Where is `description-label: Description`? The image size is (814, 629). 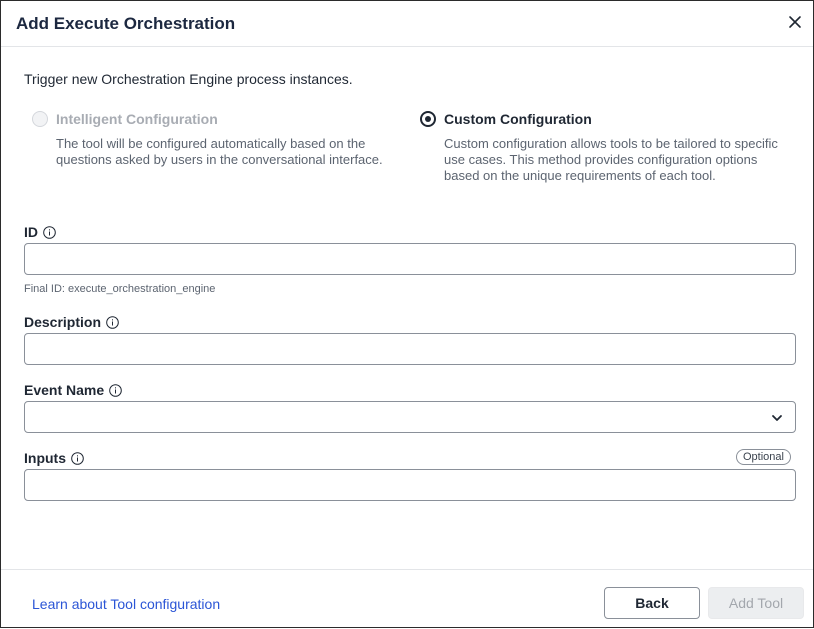 description-label: Description is located at coordinates (63, 322).